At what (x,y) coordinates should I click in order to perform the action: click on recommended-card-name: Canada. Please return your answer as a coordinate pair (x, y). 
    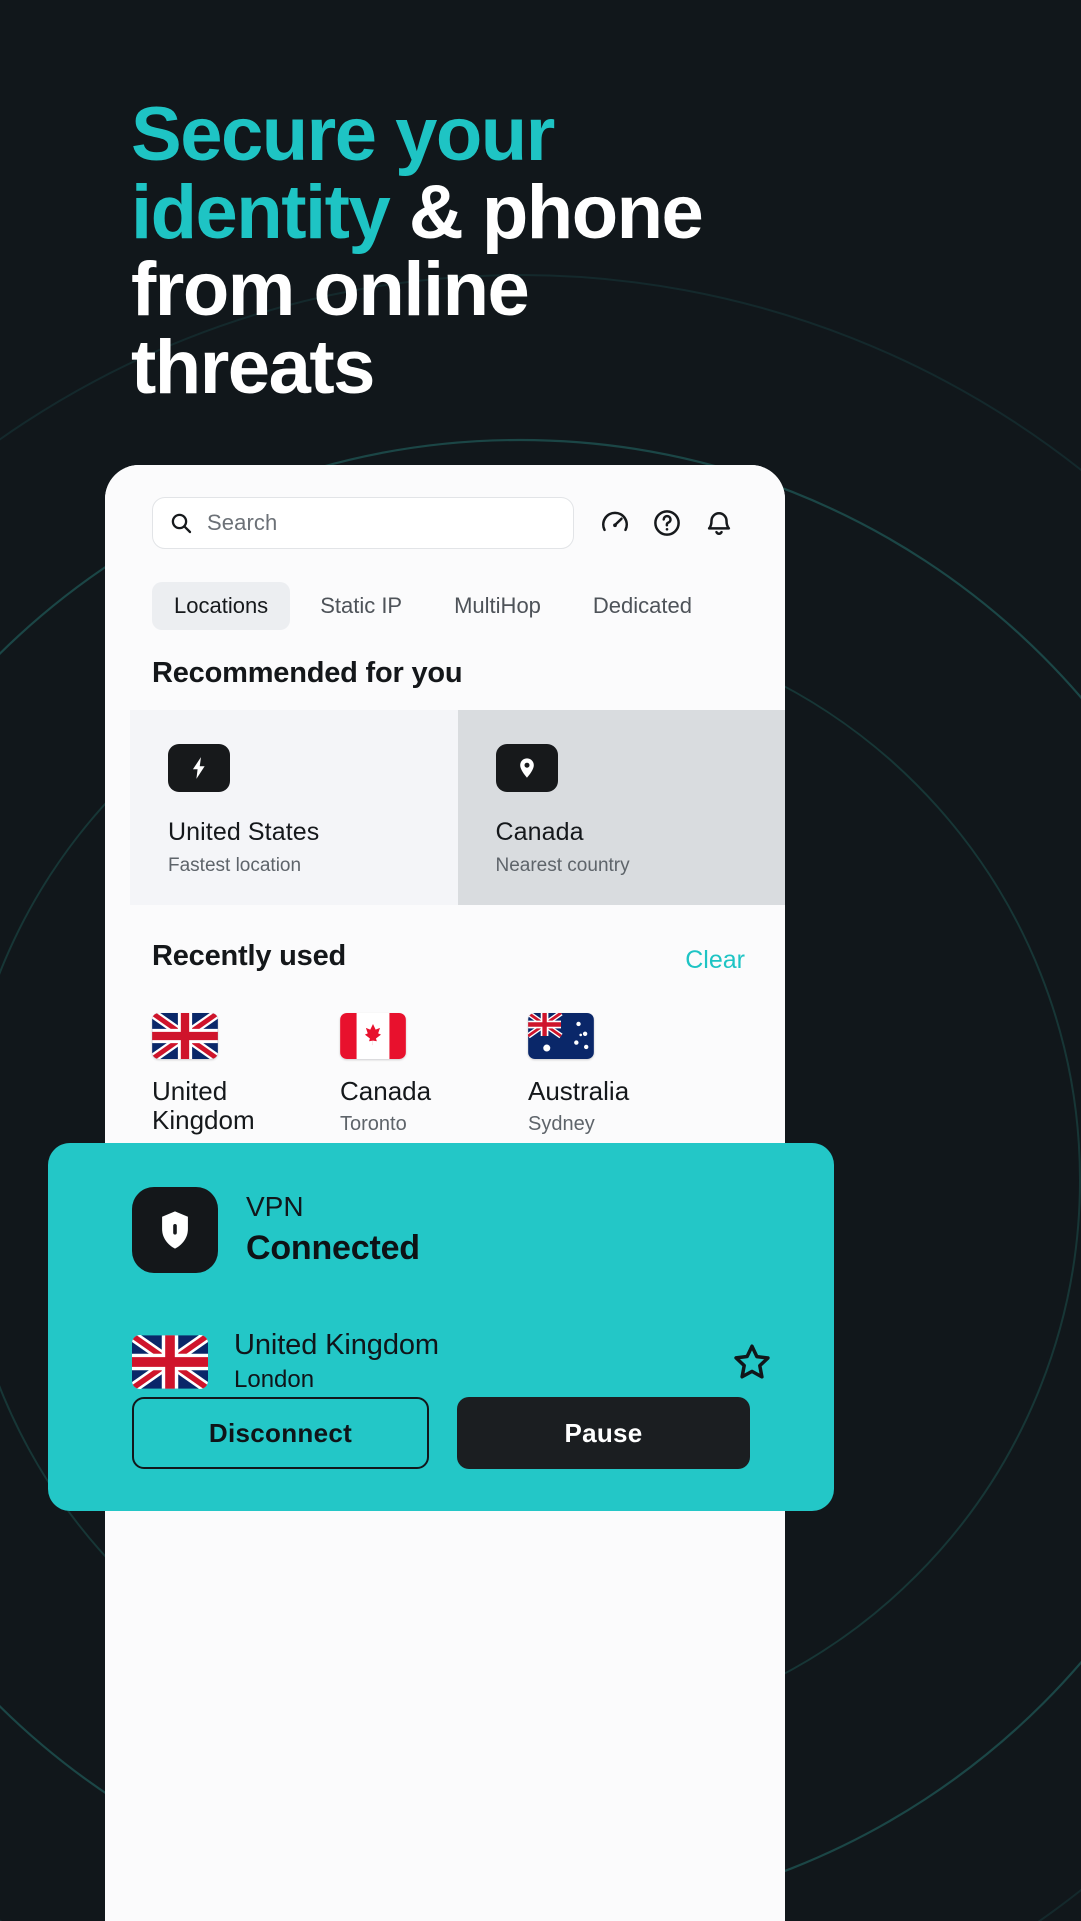
    Looking at the image, I should click on (539, 832).